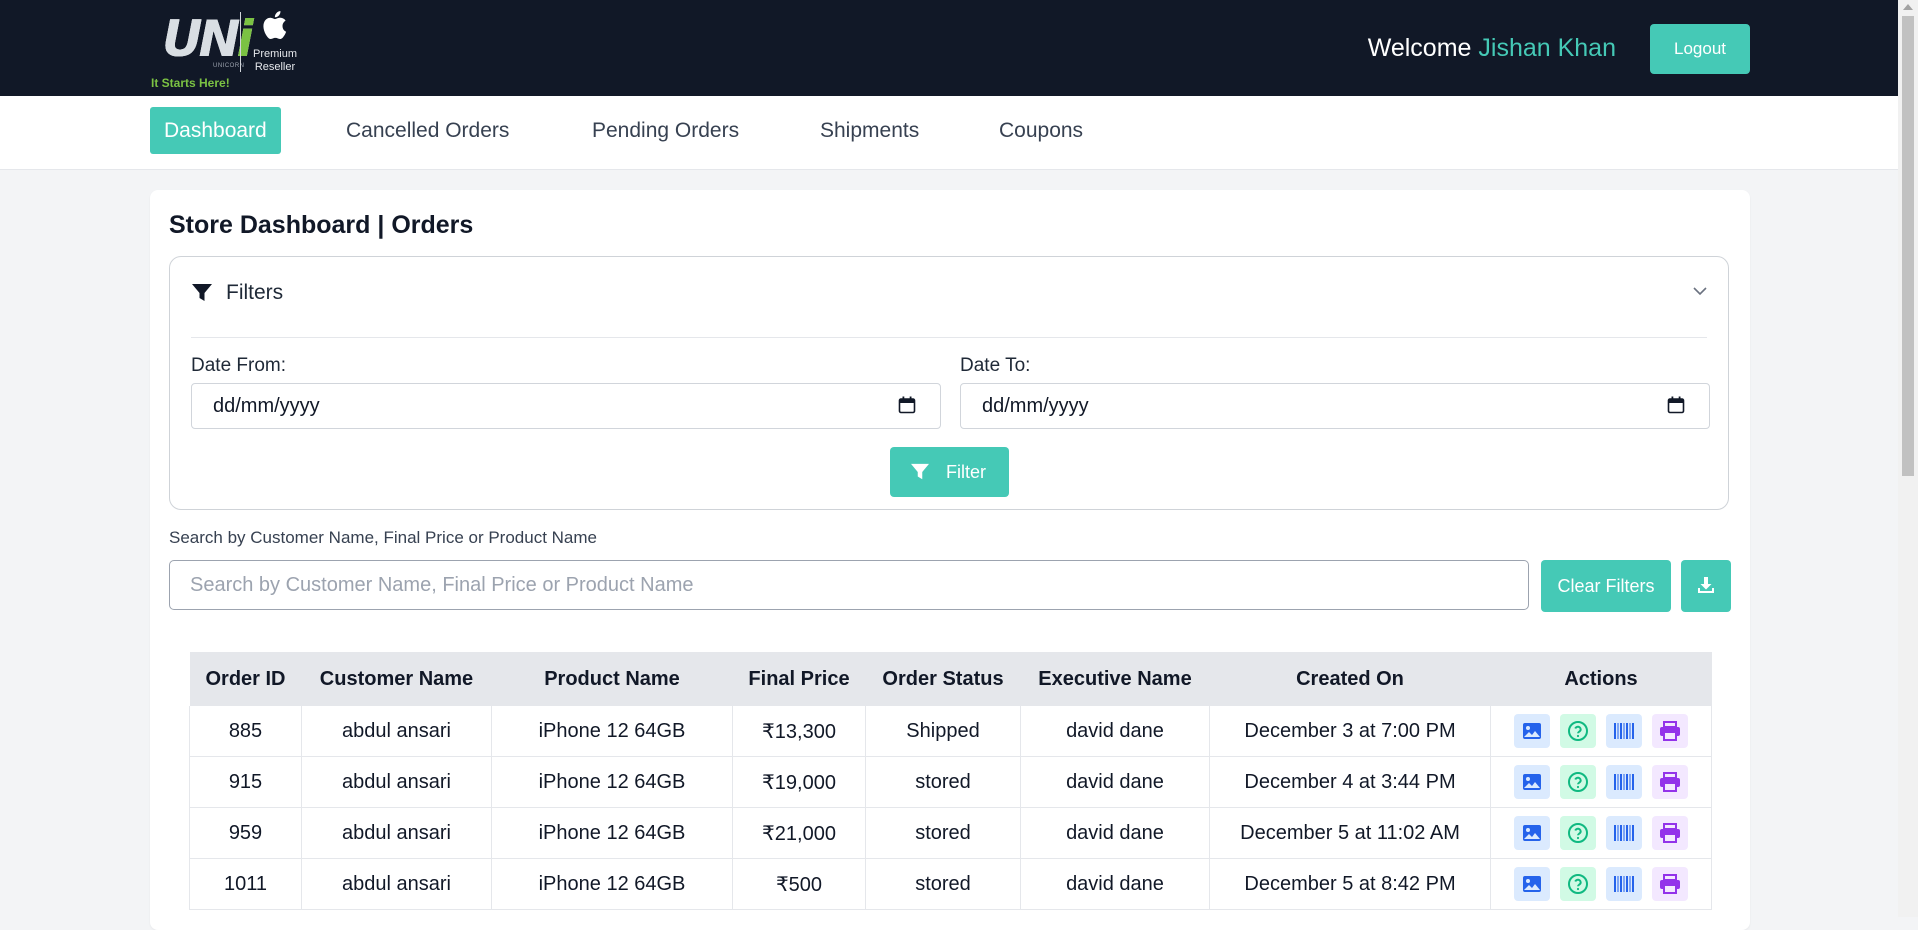 The image size is (1918, 930). What do you see at coordinates (321, 225) in the screenshot?
I see `page-title: Store Dashboard | Orders` at bounding box center [321, 225].